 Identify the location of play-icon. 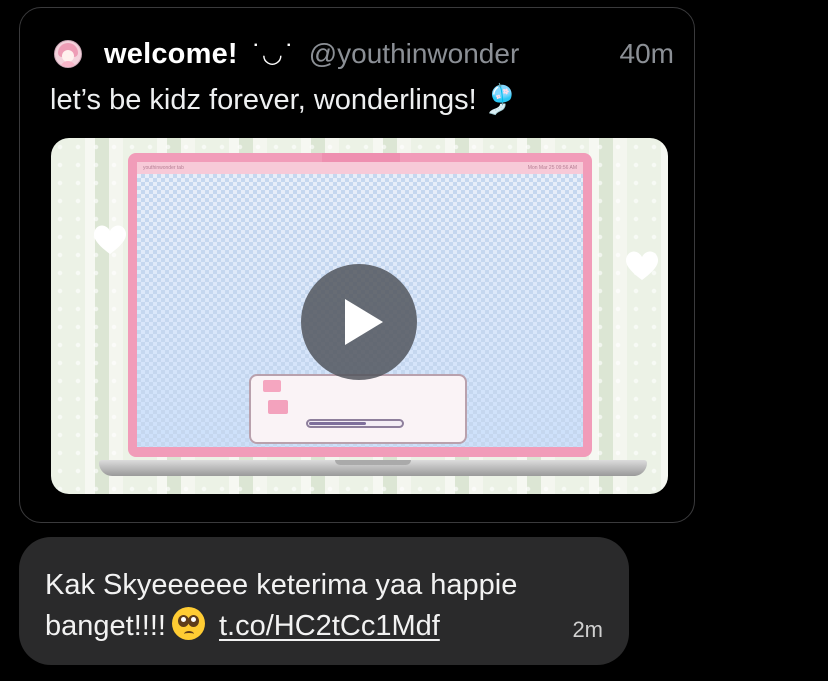
(364, 322).